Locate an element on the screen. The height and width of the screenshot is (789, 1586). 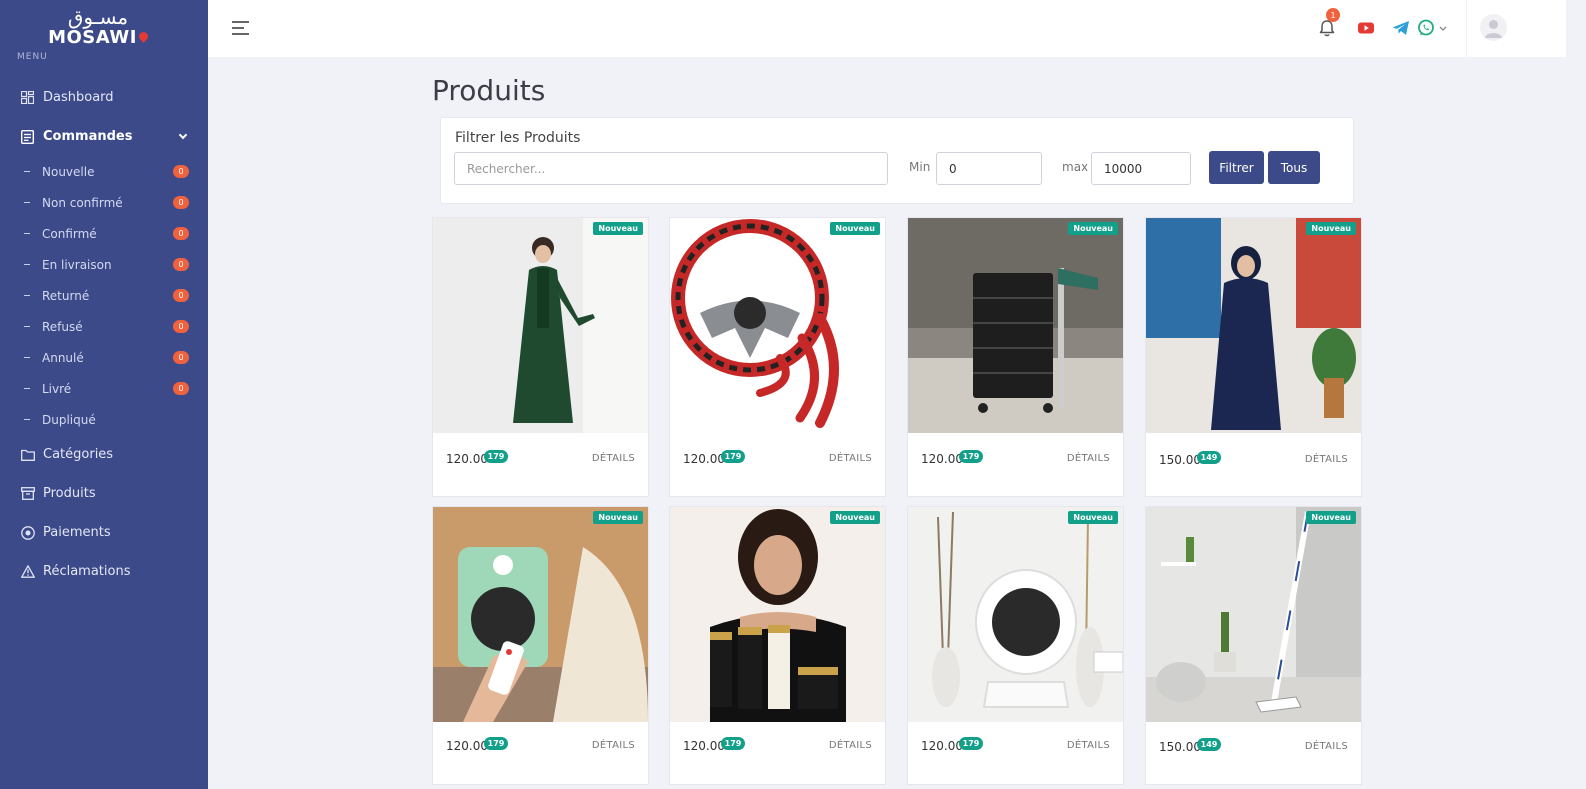
chevron-down-icon is located at coordinates (1443, 28).